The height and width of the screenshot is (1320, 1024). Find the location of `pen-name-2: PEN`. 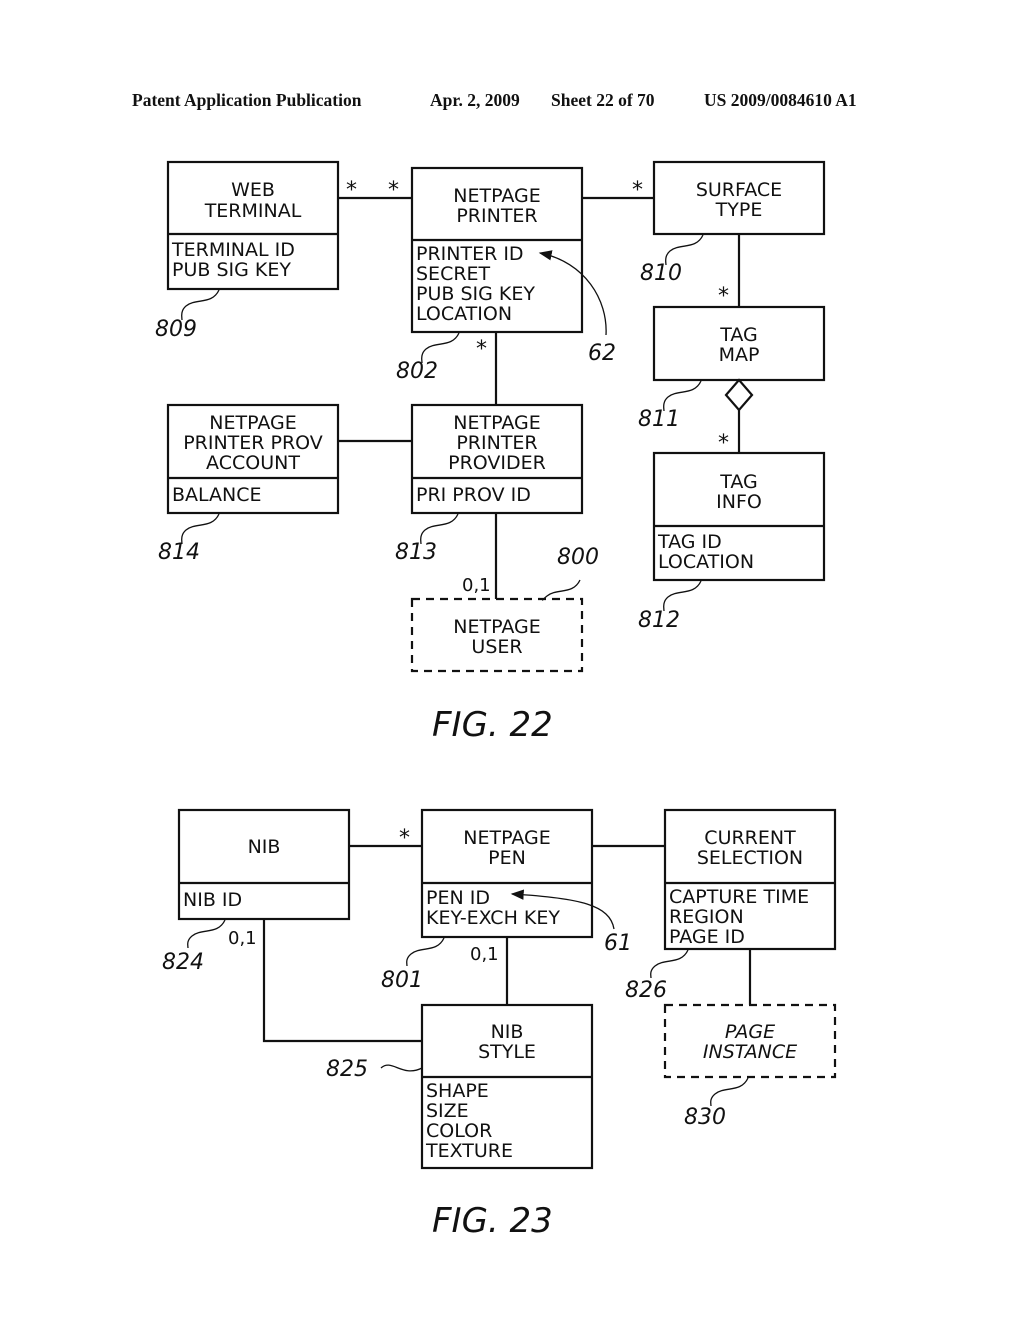

pen-name-2: PEN is located at coordinates (507, 858).